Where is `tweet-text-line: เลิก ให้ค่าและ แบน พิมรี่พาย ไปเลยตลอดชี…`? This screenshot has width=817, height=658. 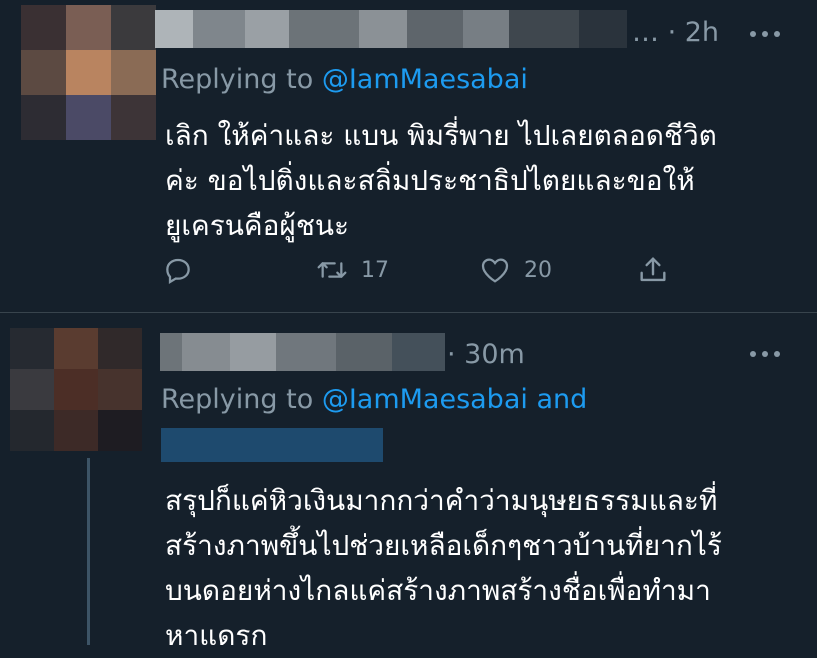
tweet-text-line: เลิก ให้ค่าและ แบน พิมรี่พาย ไปเลยตลอดชี… is located at coordinates (441, 135).